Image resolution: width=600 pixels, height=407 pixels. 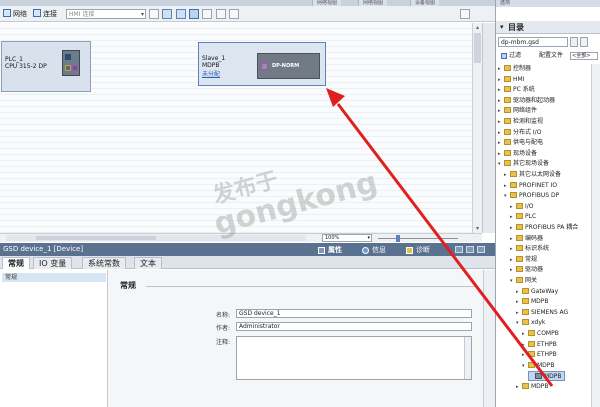 What do you see at coordinates (537, 292) in the screenshot?
I see `catalog-tree-item: ▸ GateWay` at bounding box center [537, 292].